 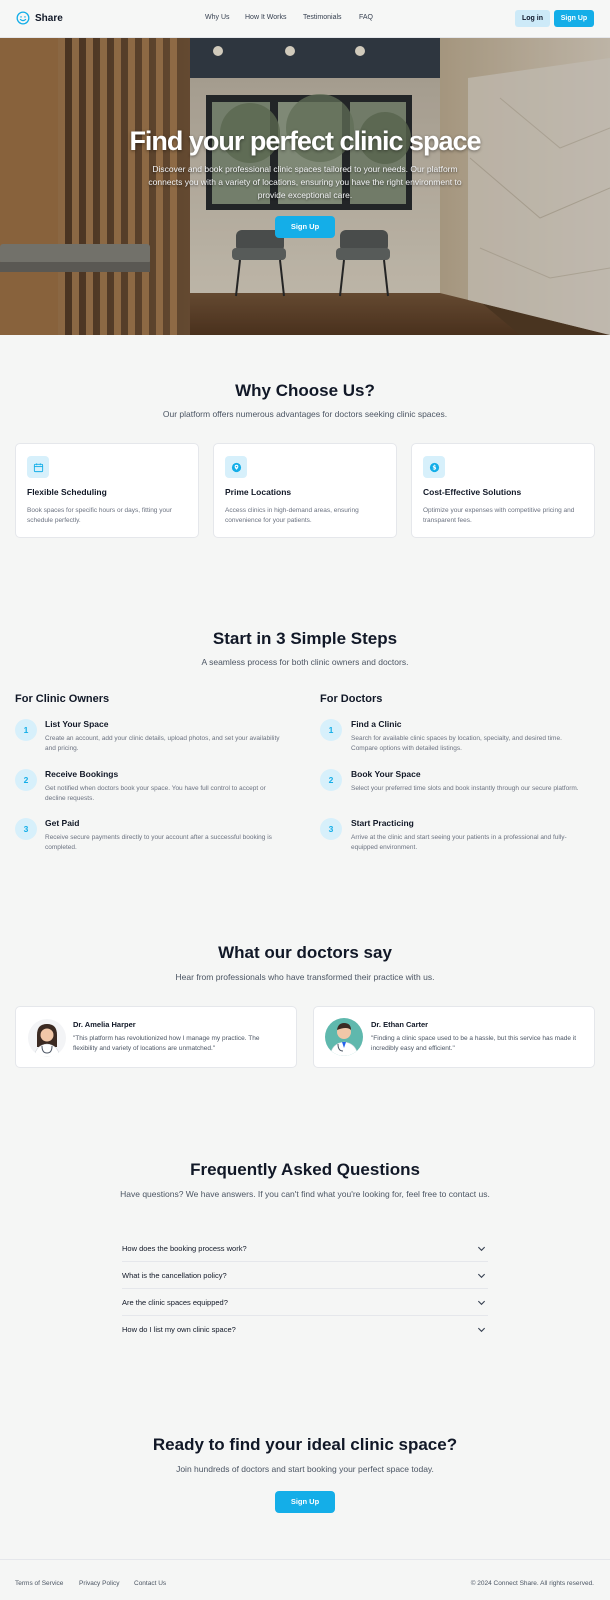 What do you see at coordinates (305, 952) in the screenshot?
I see `testimonials-title: What our doctors say` at bounding box center [305, 952].